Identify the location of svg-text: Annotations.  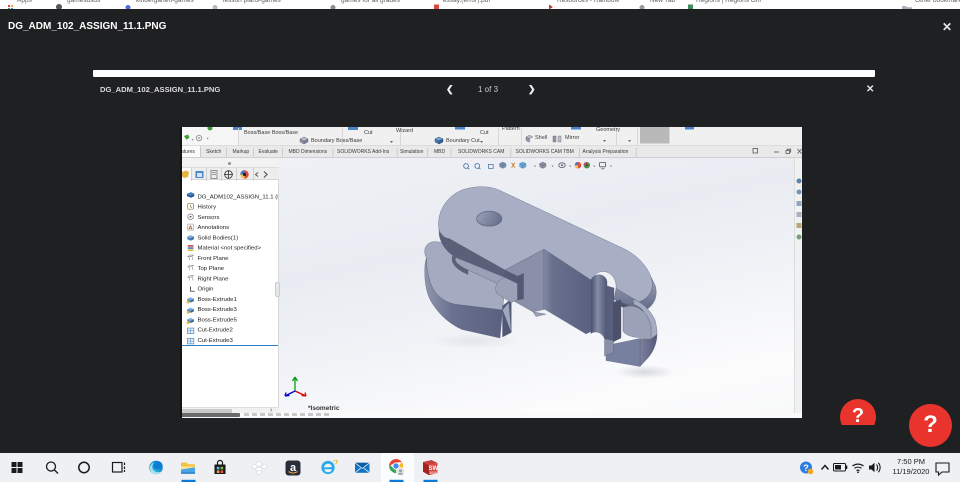
(214, 228).